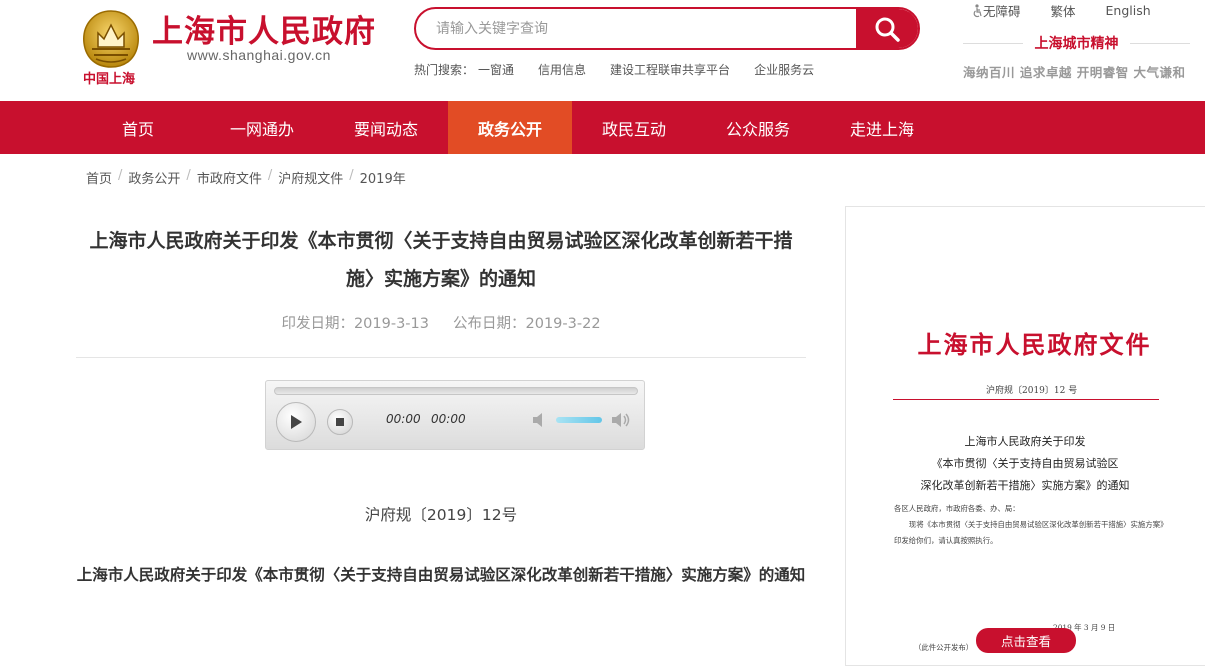  What do you see at coordinates (259, 55) in the screenshot?
I see `site-url: www.shanghai.gov.cn` at bounding box center [259, 55].